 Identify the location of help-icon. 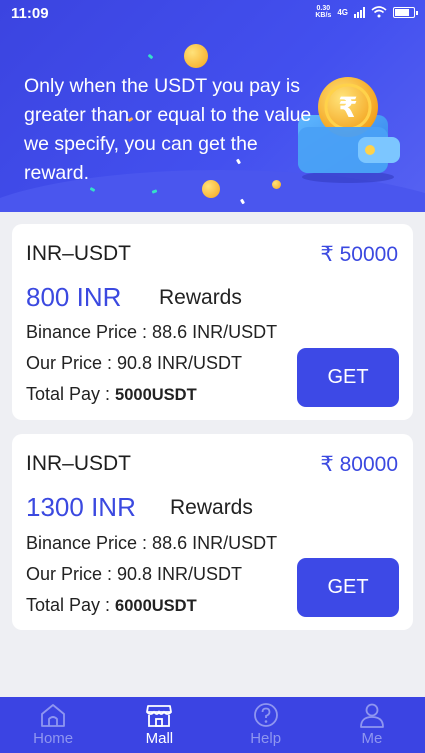
(265, 715).